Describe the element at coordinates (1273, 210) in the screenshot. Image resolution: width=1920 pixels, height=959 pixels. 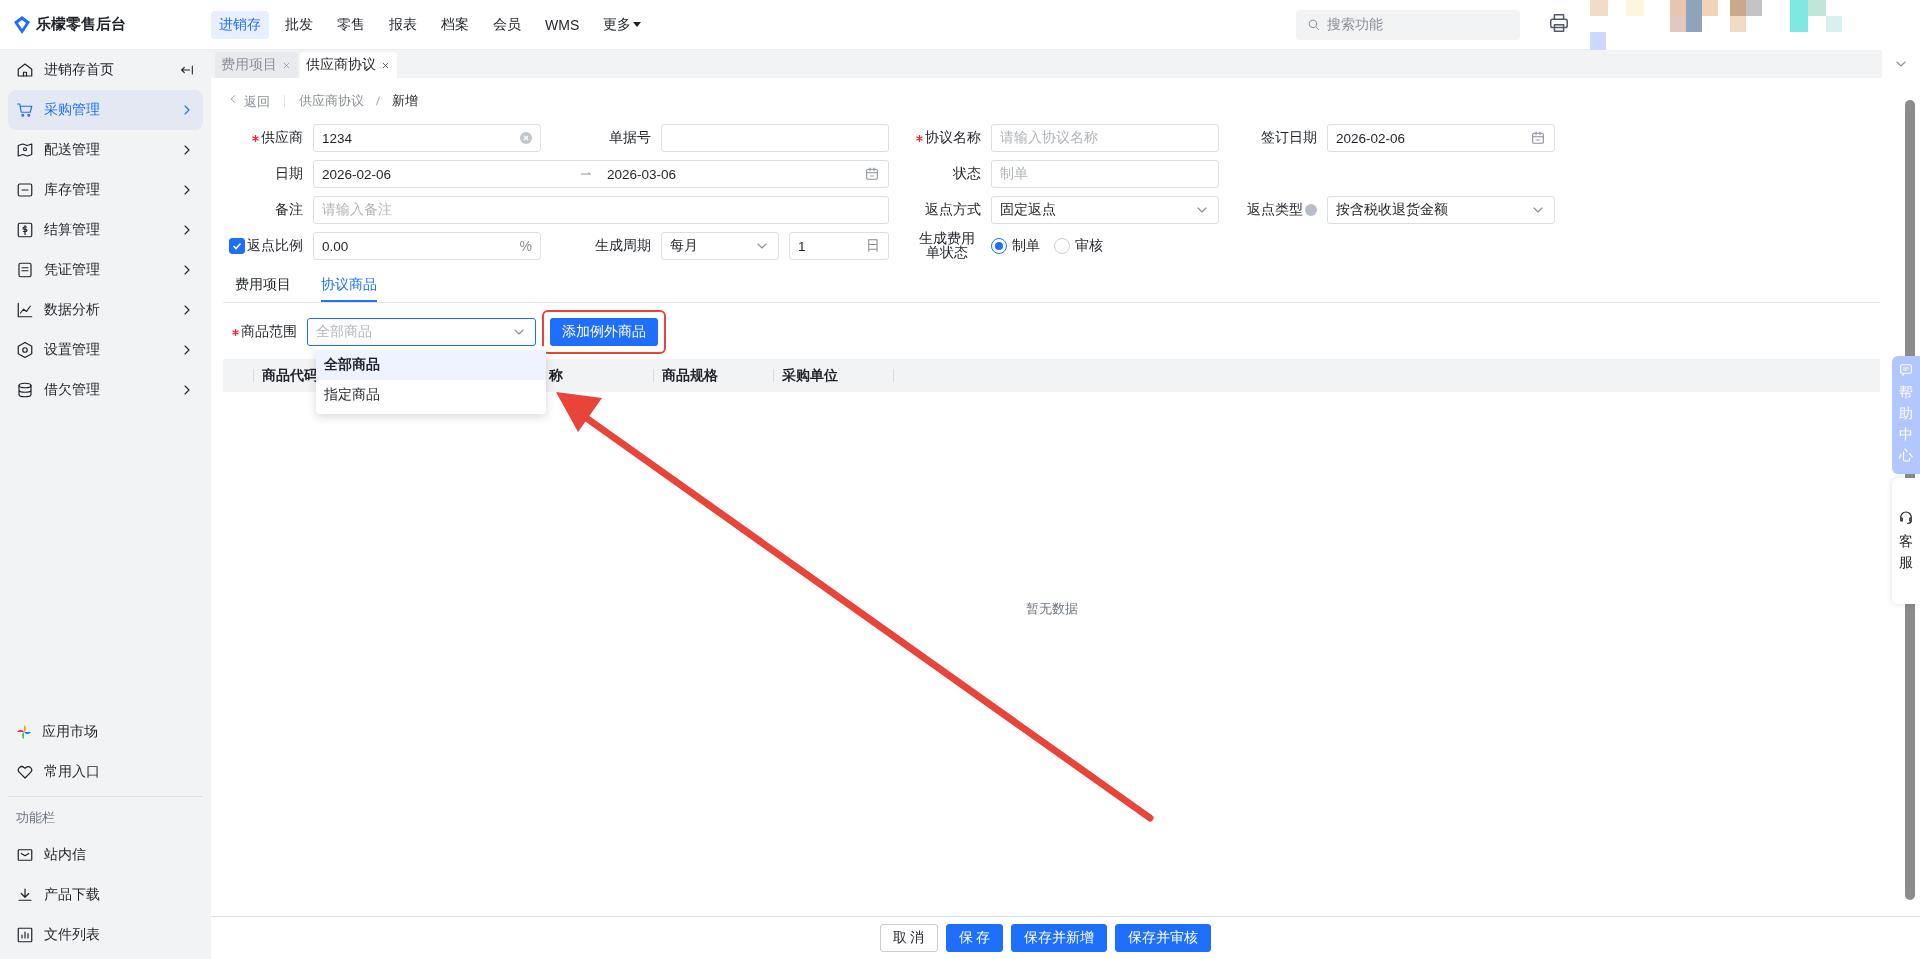
I see `field-label: 返点类型` at that location.